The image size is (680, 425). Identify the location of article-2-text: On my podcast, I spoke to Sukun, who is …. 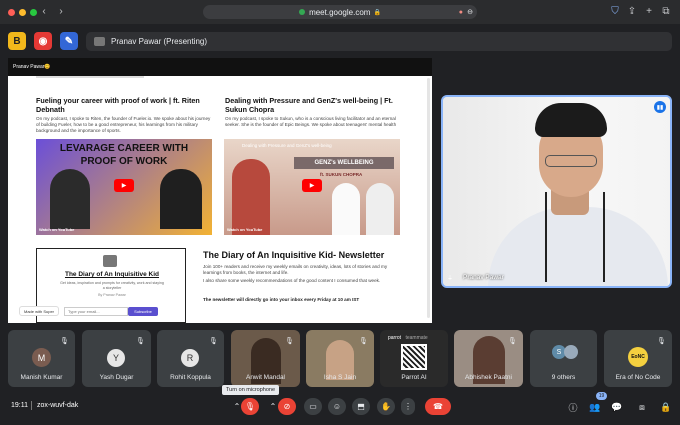
(311, 121).